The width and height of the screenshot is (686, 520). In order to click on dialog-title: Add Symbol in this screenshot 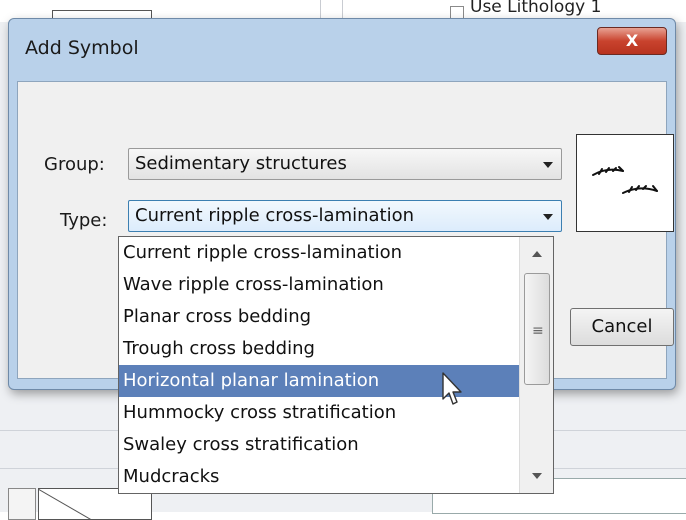, I will do `click(82, 48)`.